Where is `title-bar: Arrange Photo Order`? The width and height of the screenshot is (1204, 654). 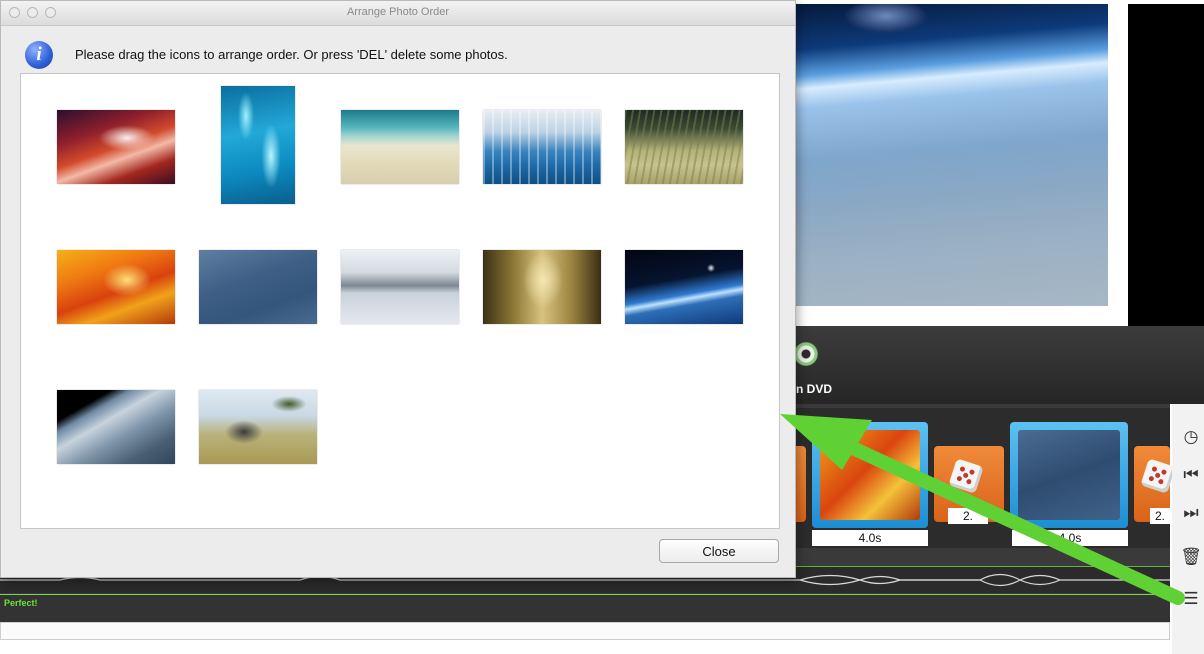 title-bar: Arrange Photo Order is located at coordinates (398, 13).